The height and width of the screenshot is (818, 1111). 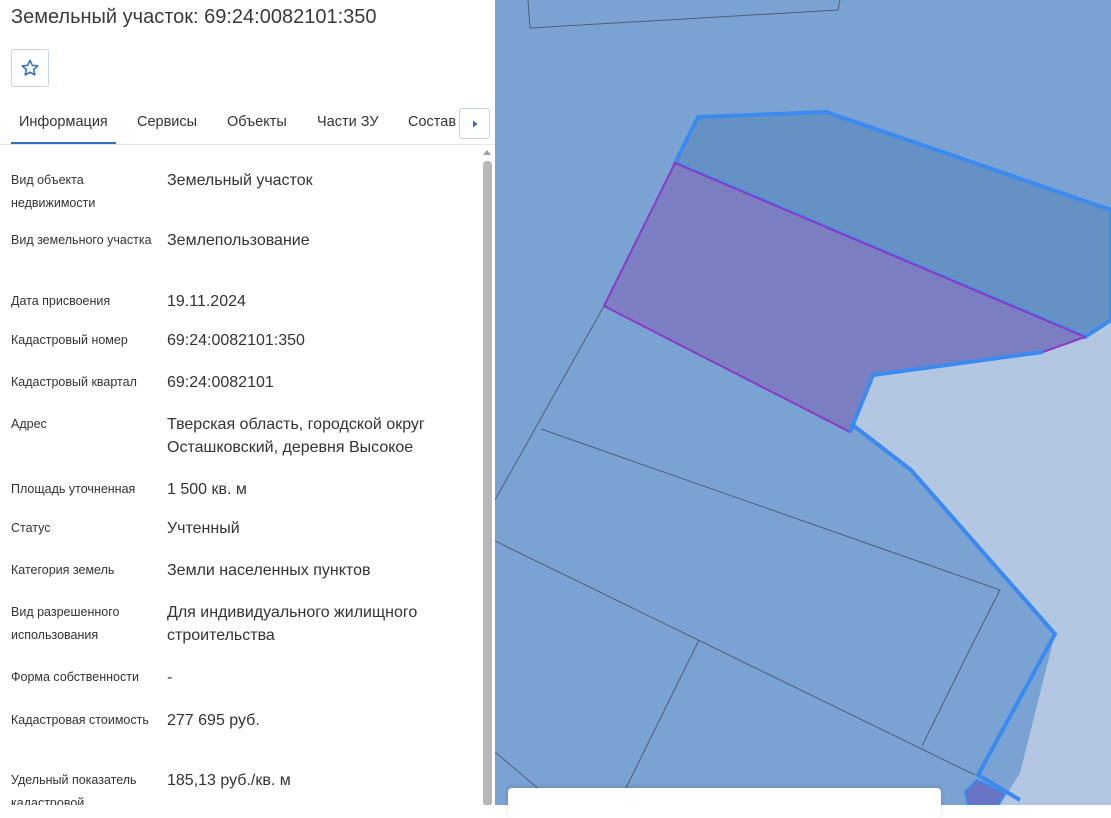 I want to click on info-value: 185,13 руб./кв. м, so click(x=229, y=780).